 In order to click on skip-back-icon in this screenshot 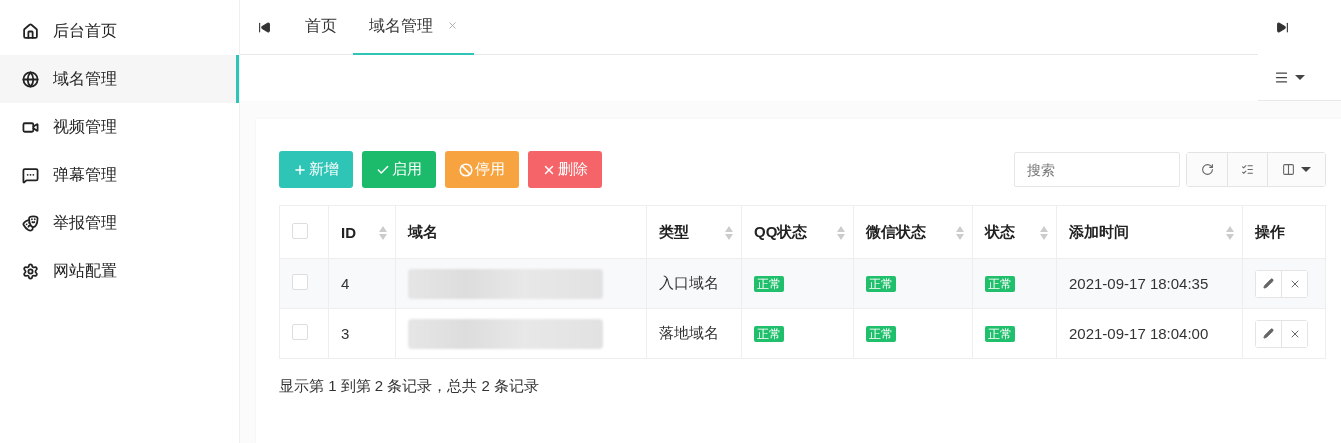, I will do `click(264, 27)`.